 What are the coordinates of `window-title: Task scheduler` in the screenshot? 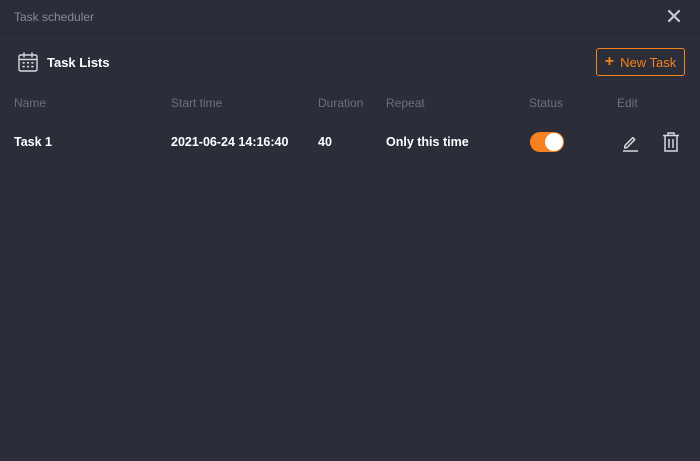 It's located at (54, 17).